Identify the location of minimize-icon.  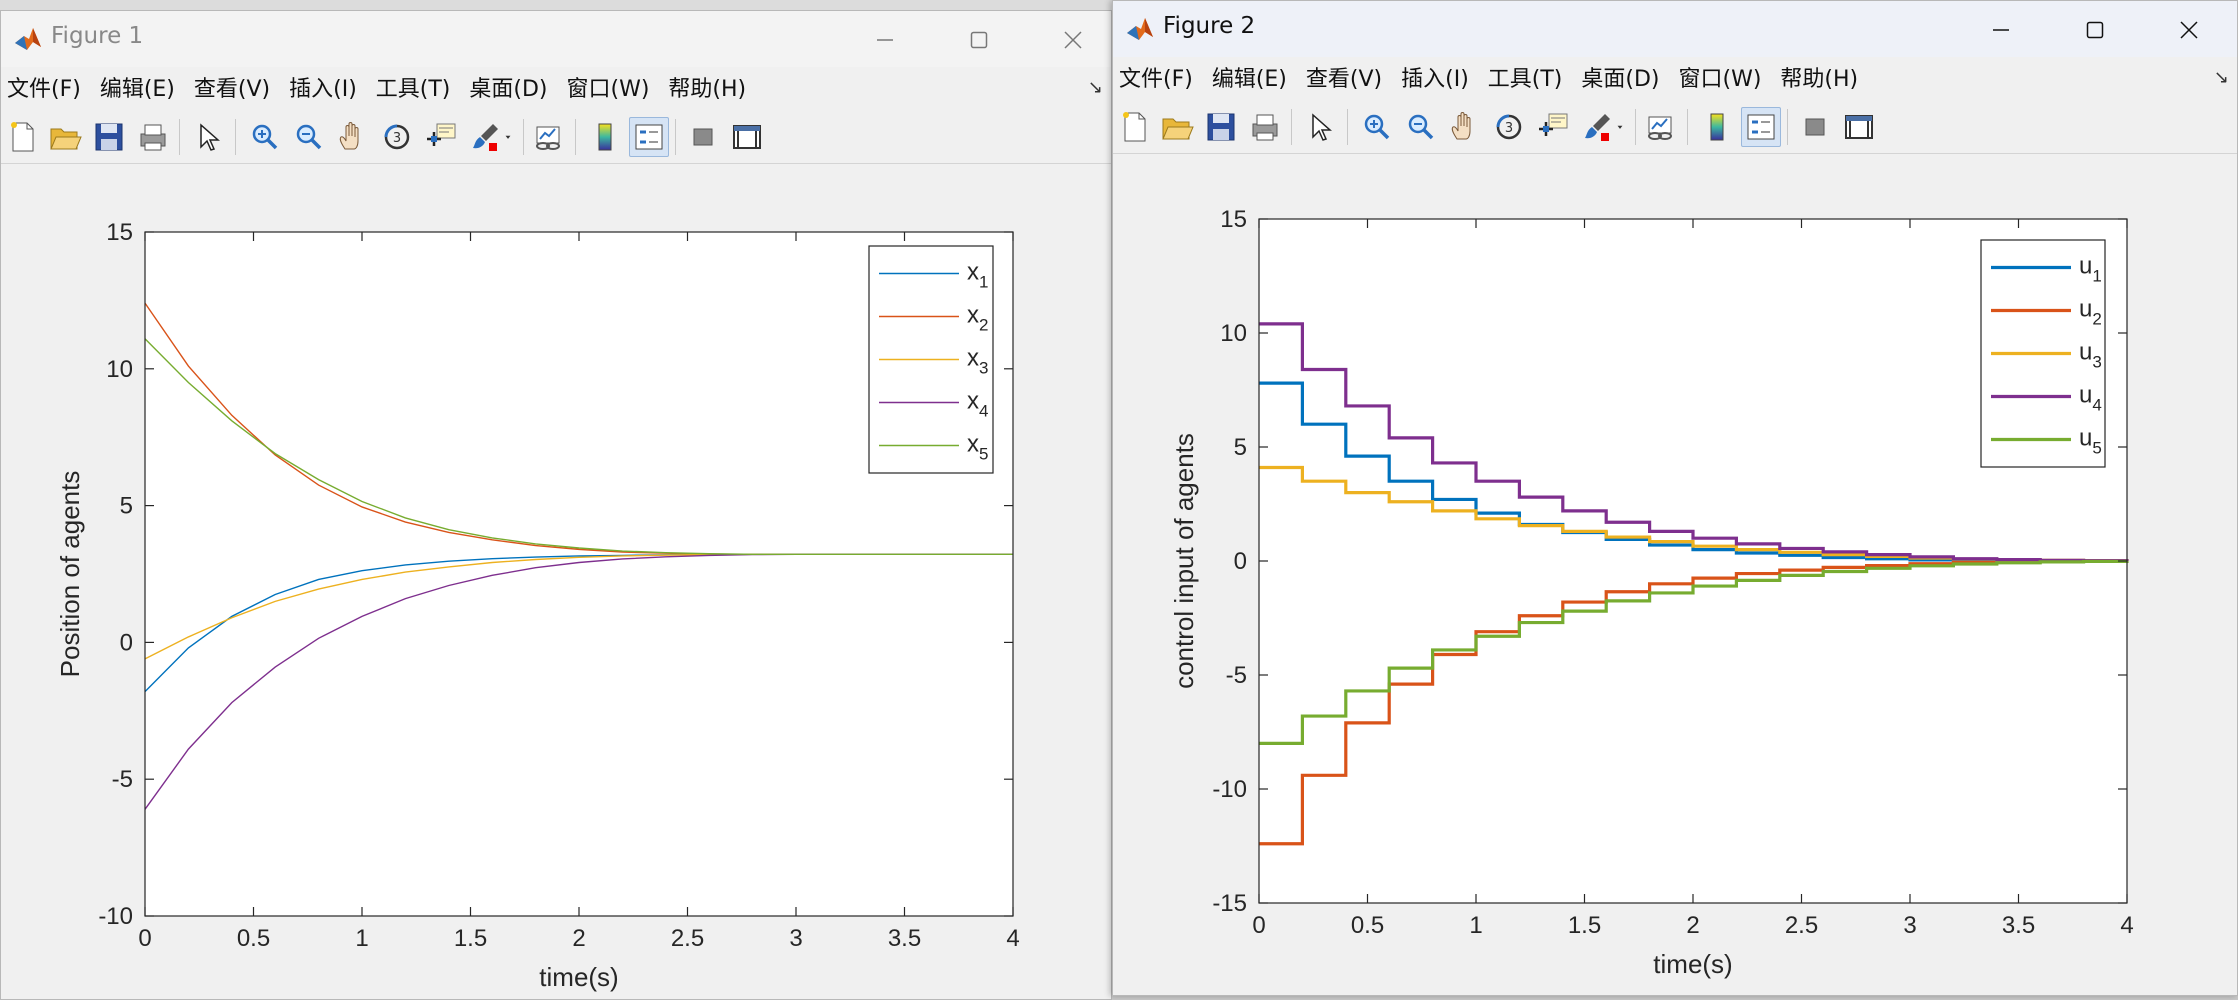
(885, 40).